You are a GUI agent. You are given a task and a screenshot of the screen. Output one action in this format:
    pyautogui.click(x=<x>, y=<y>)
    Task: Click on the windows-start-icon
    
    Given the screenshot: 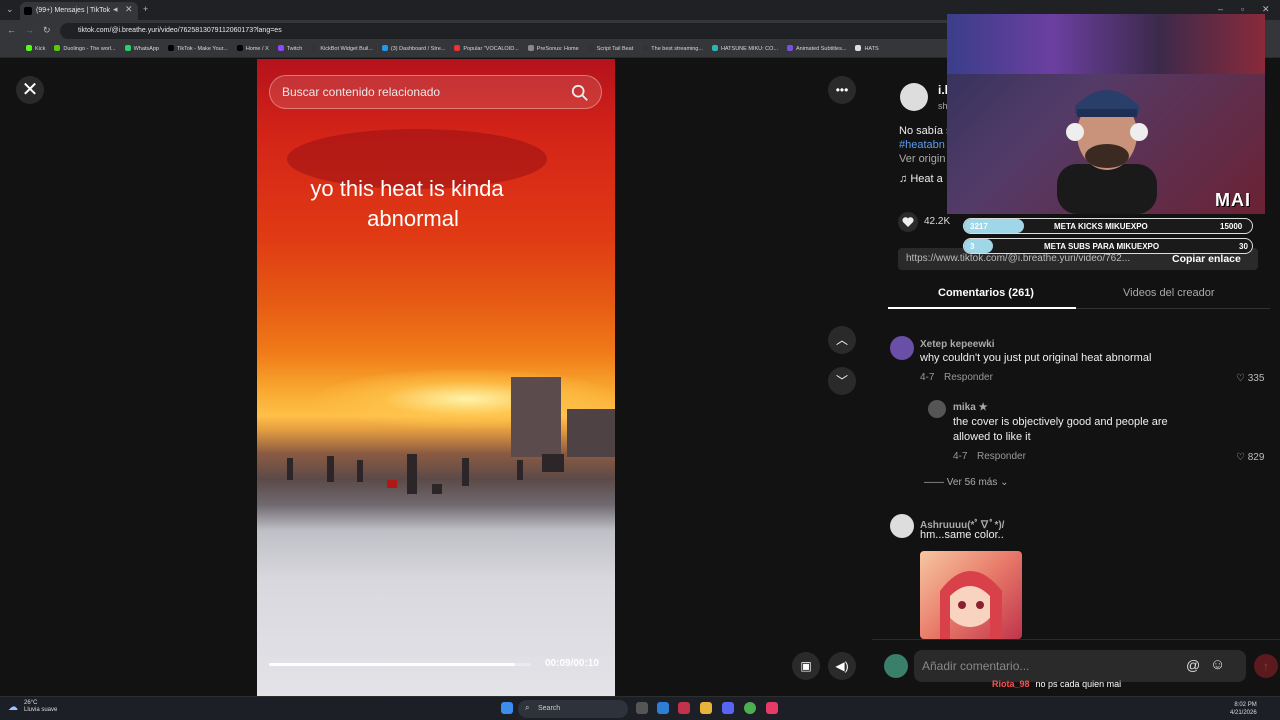 What is the action you would take?
    pyautogui.click(x=507, y=708)
    